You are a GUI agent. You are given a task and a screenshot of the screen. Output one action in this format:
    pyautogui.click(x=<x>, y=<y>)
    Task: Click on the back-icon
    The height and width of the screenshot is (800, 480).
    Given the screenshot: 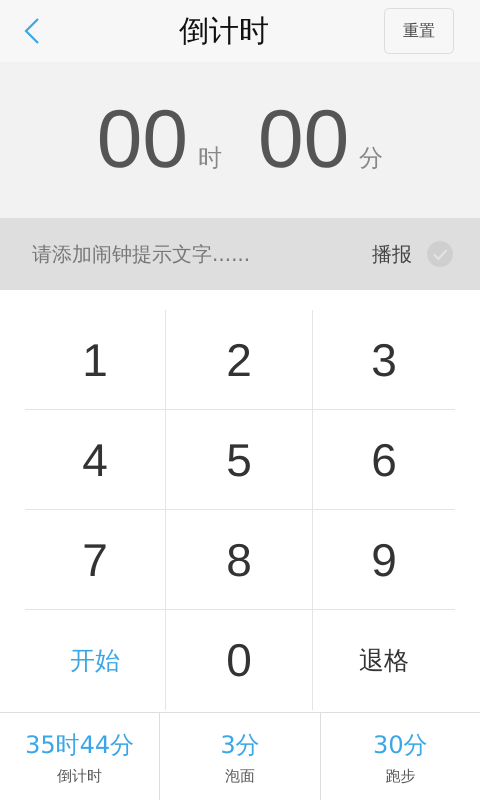 What is the action you would take?
    pyautogui.click(x=32, y=31)
    